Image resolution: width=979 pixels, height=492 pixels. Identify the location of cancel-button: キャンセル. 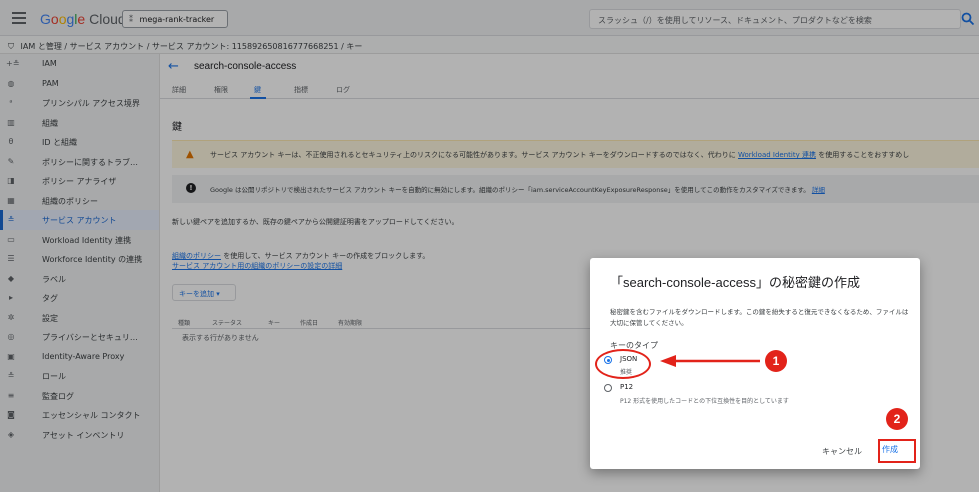
(842, 451).